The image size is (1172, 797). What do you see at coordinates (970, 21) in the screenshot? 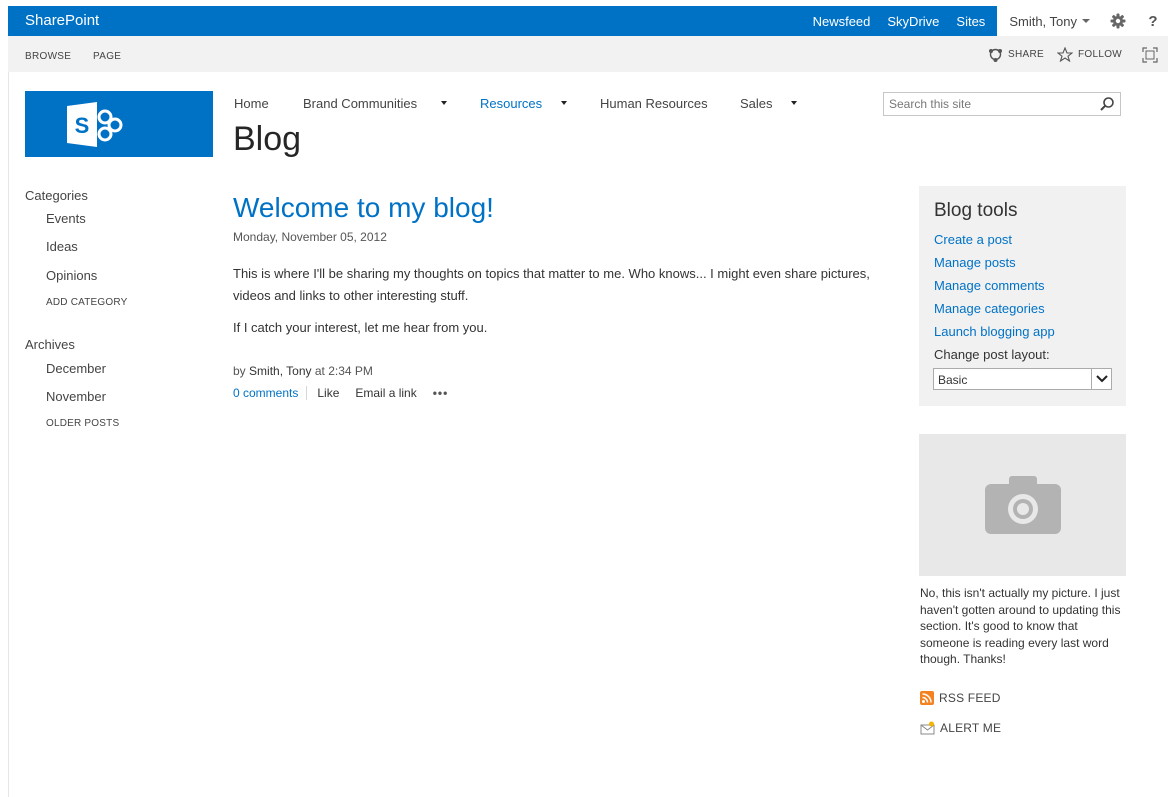
I see `suite-link-sites: Sites` at bounding box center [970, 21].